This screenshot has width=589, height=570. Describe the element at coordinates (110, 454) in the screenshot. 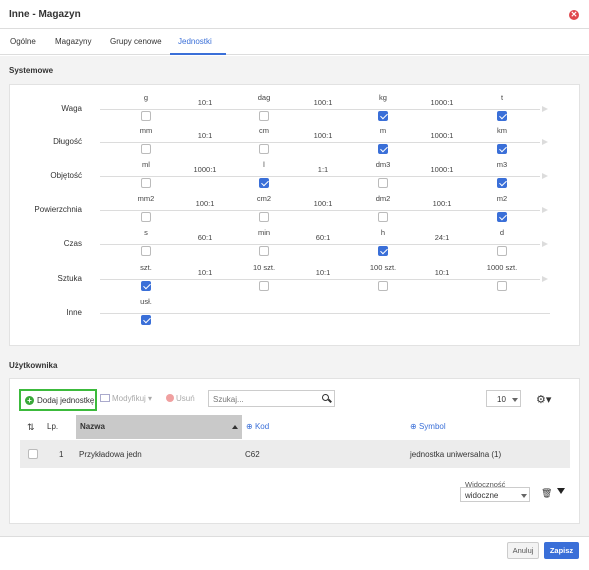

I see `row-name: Przykładowa jedn` at that location.